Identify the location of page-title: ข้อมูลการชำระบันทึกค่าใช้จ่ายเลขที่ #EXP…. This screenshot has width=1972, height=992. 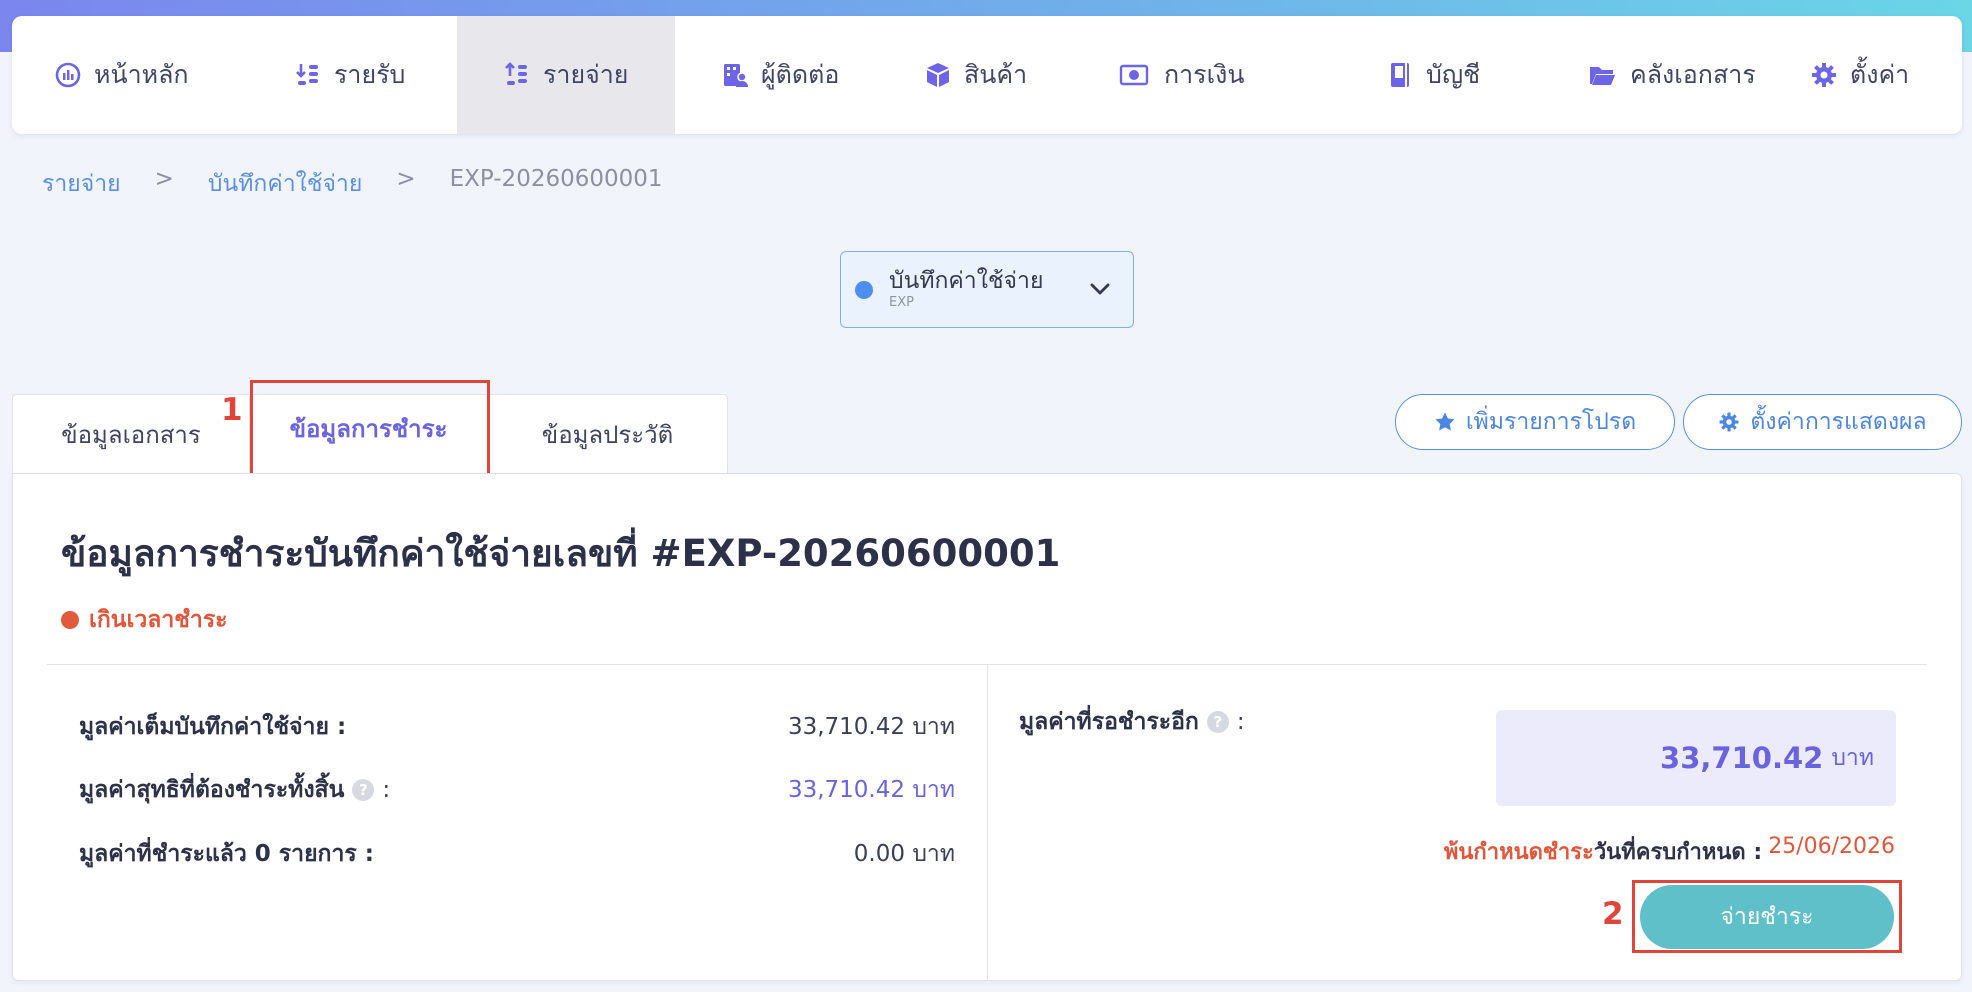
(561, 553).